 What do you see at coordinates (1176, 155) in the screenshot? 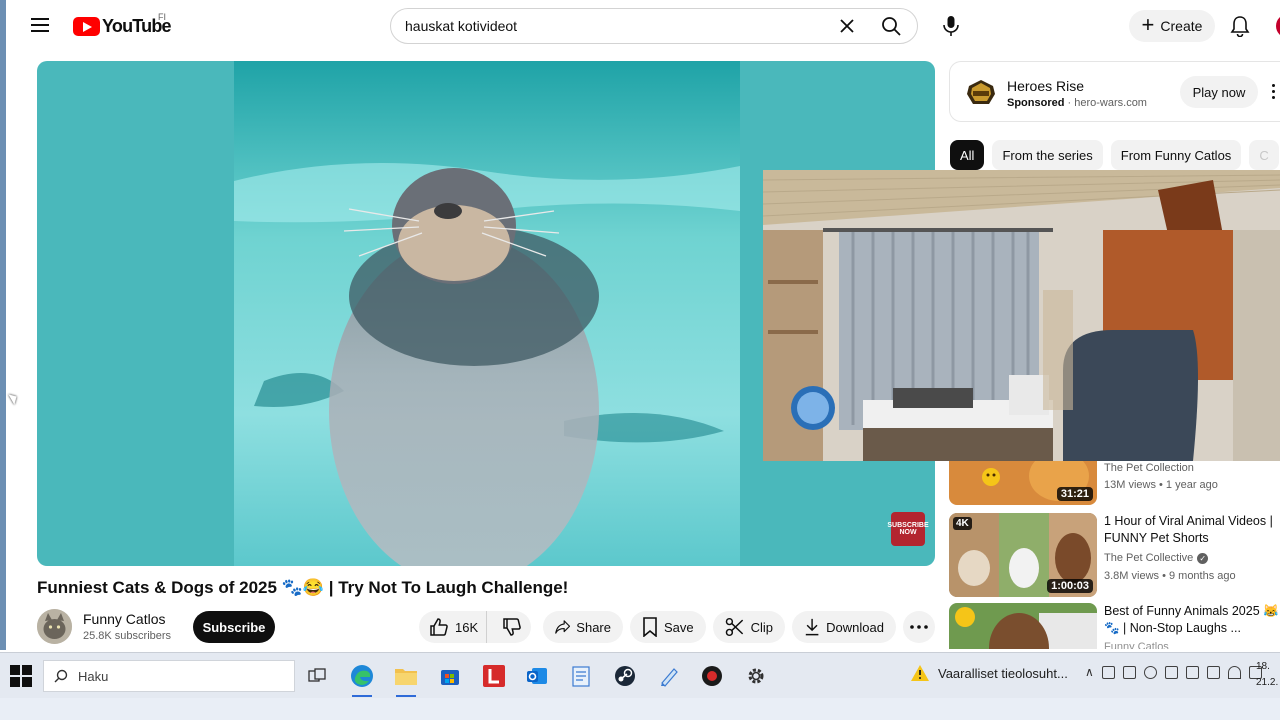
I see `chip-from-funny-catlos: From Funny Catlos` at bounding box center [1176, 155].